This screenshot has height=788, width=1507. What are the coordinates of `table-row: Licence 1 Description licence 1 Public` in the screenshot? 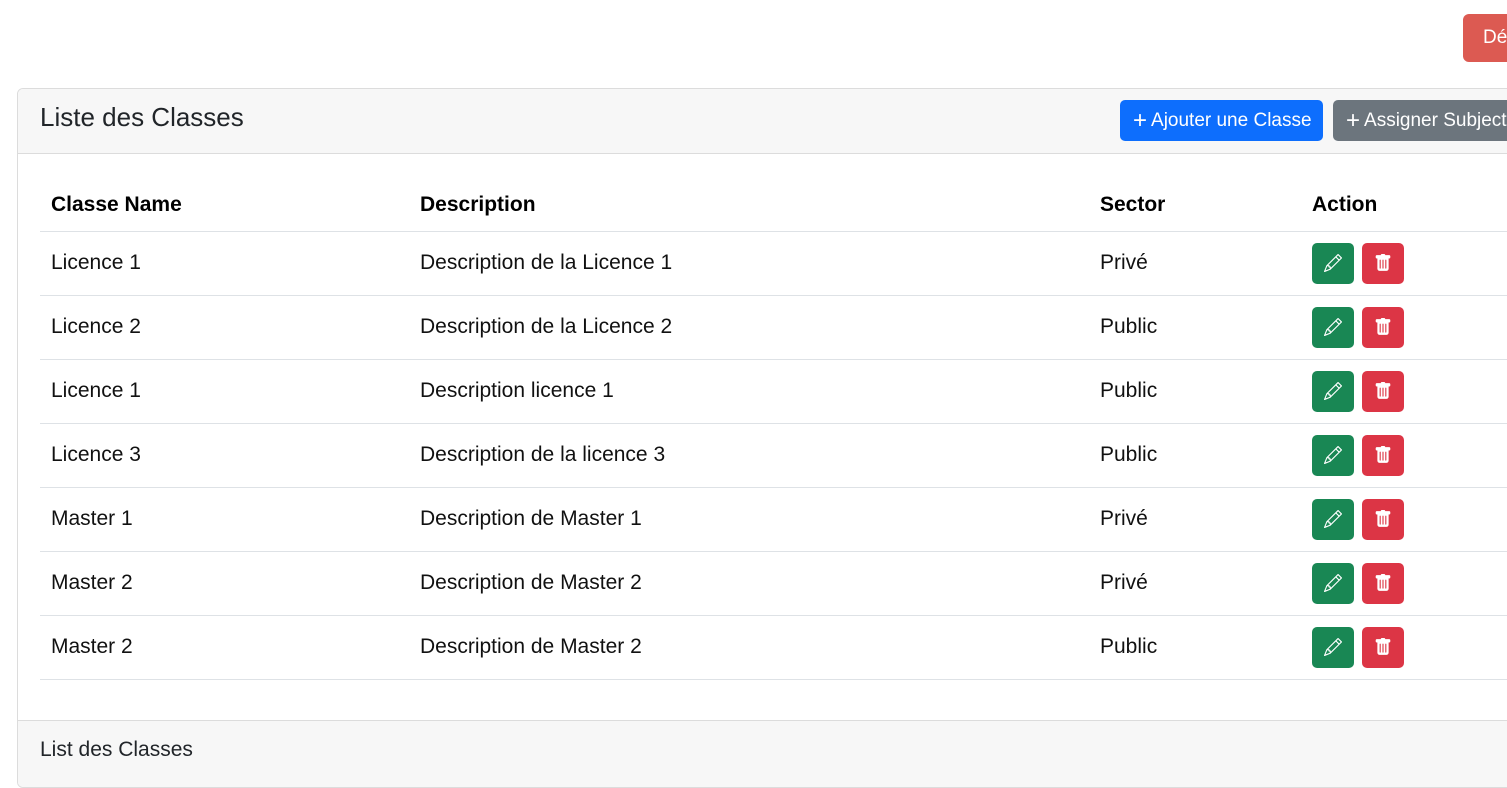 It's located at (773, 391).